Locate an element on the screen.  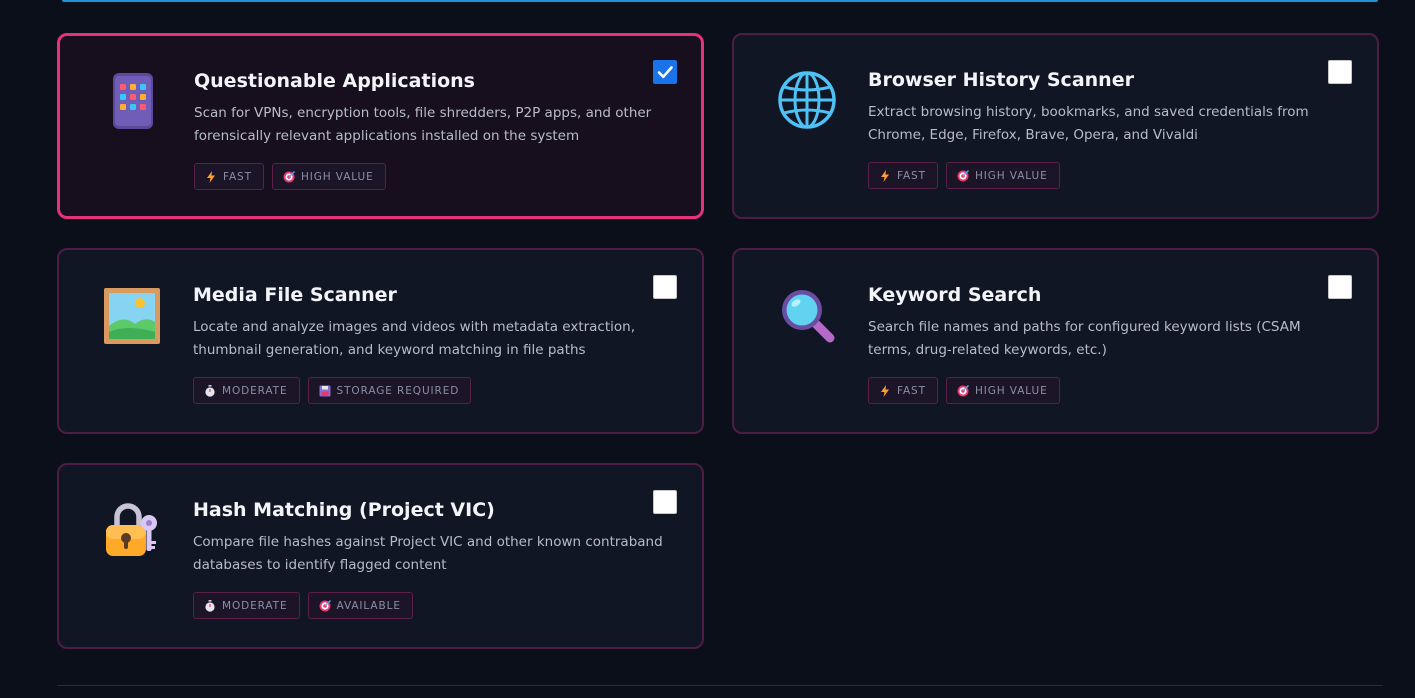
globe-icon is located at coordinates (807, 100).